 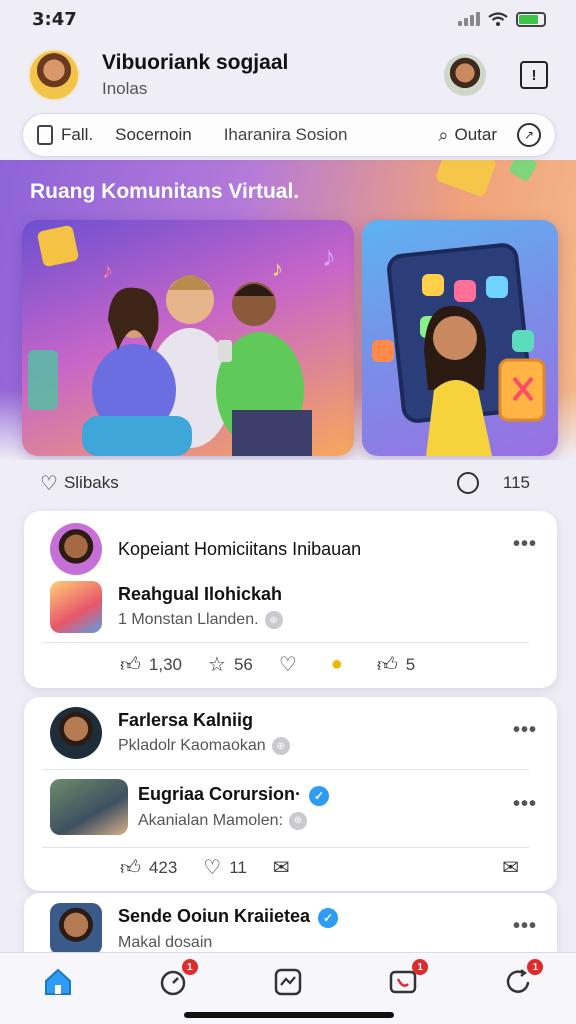 I want to click on author-name: Farlersa Kalniig, so click(x=204, y=720).